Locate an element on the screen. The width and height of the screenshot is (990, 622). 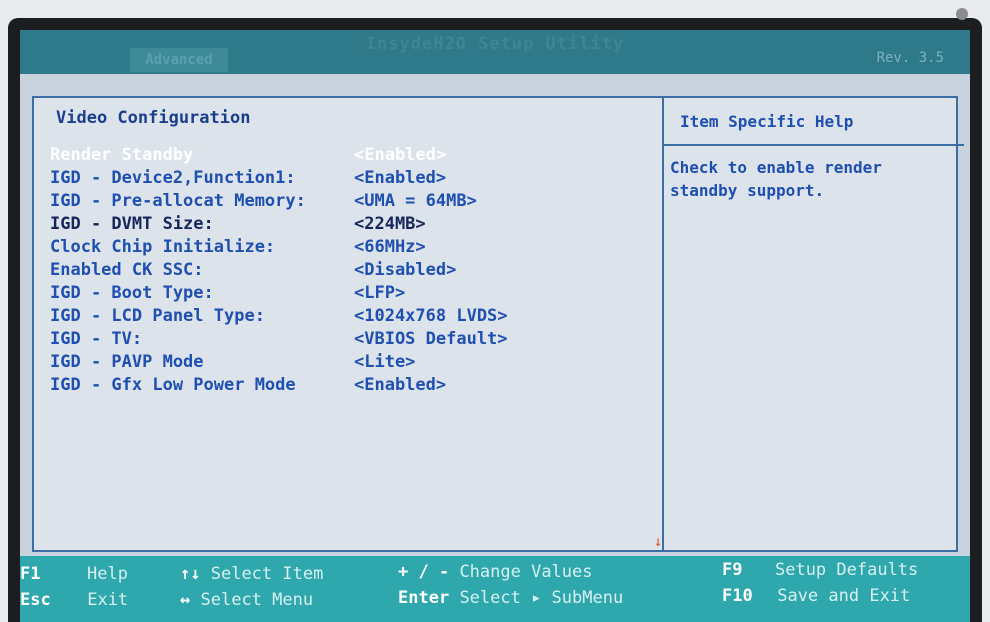
setting-enabled-ck-ssc: Enabled CK SSC: <Disabled> is located at coordinates (355, 270).